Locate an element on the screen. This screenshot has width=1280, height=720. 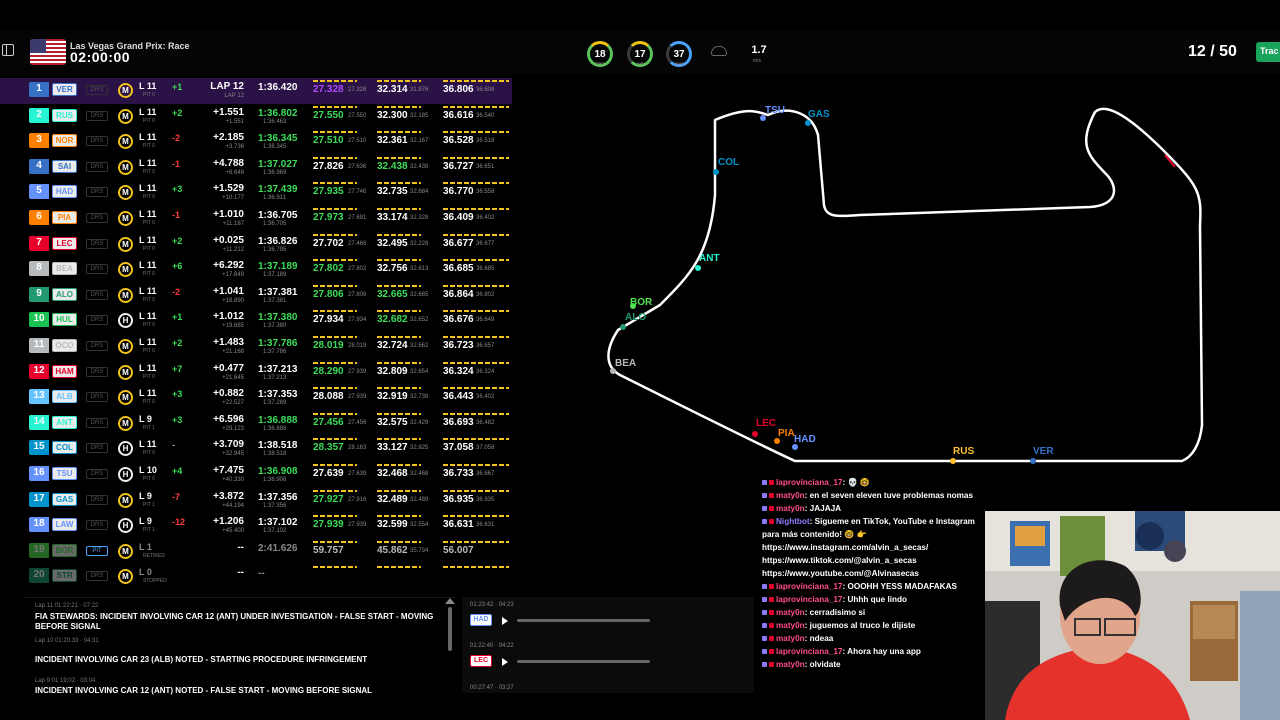
driver-marker-label: LEC is located at coordinates (766, 423).